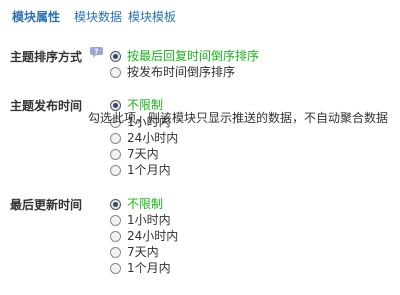  What do you see at coordinates (98, 17) in the screenshot?
I see `tab-module-data: 模块数据` at bounding box center [98, 17].